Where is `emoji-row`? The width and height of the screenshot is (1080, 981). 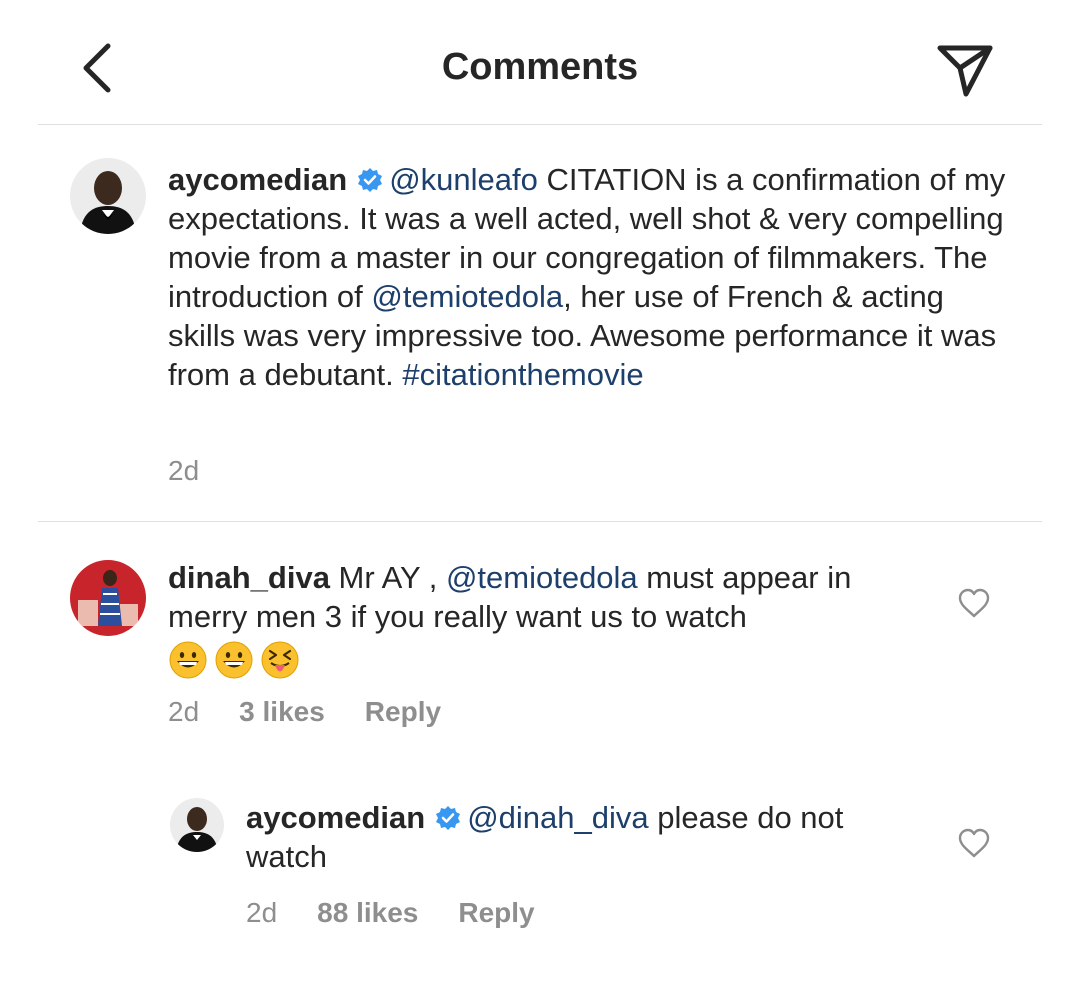
emoji-row is located at coordinates (234, 660).